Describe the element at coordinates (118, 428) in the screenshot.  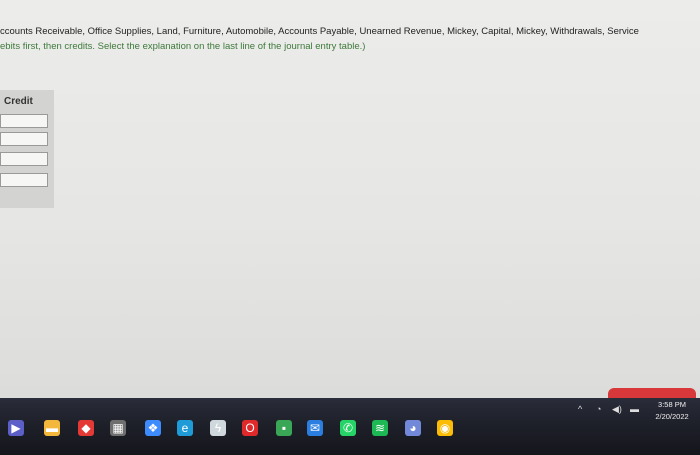
I see `calculator-icon: ▦` at that location.